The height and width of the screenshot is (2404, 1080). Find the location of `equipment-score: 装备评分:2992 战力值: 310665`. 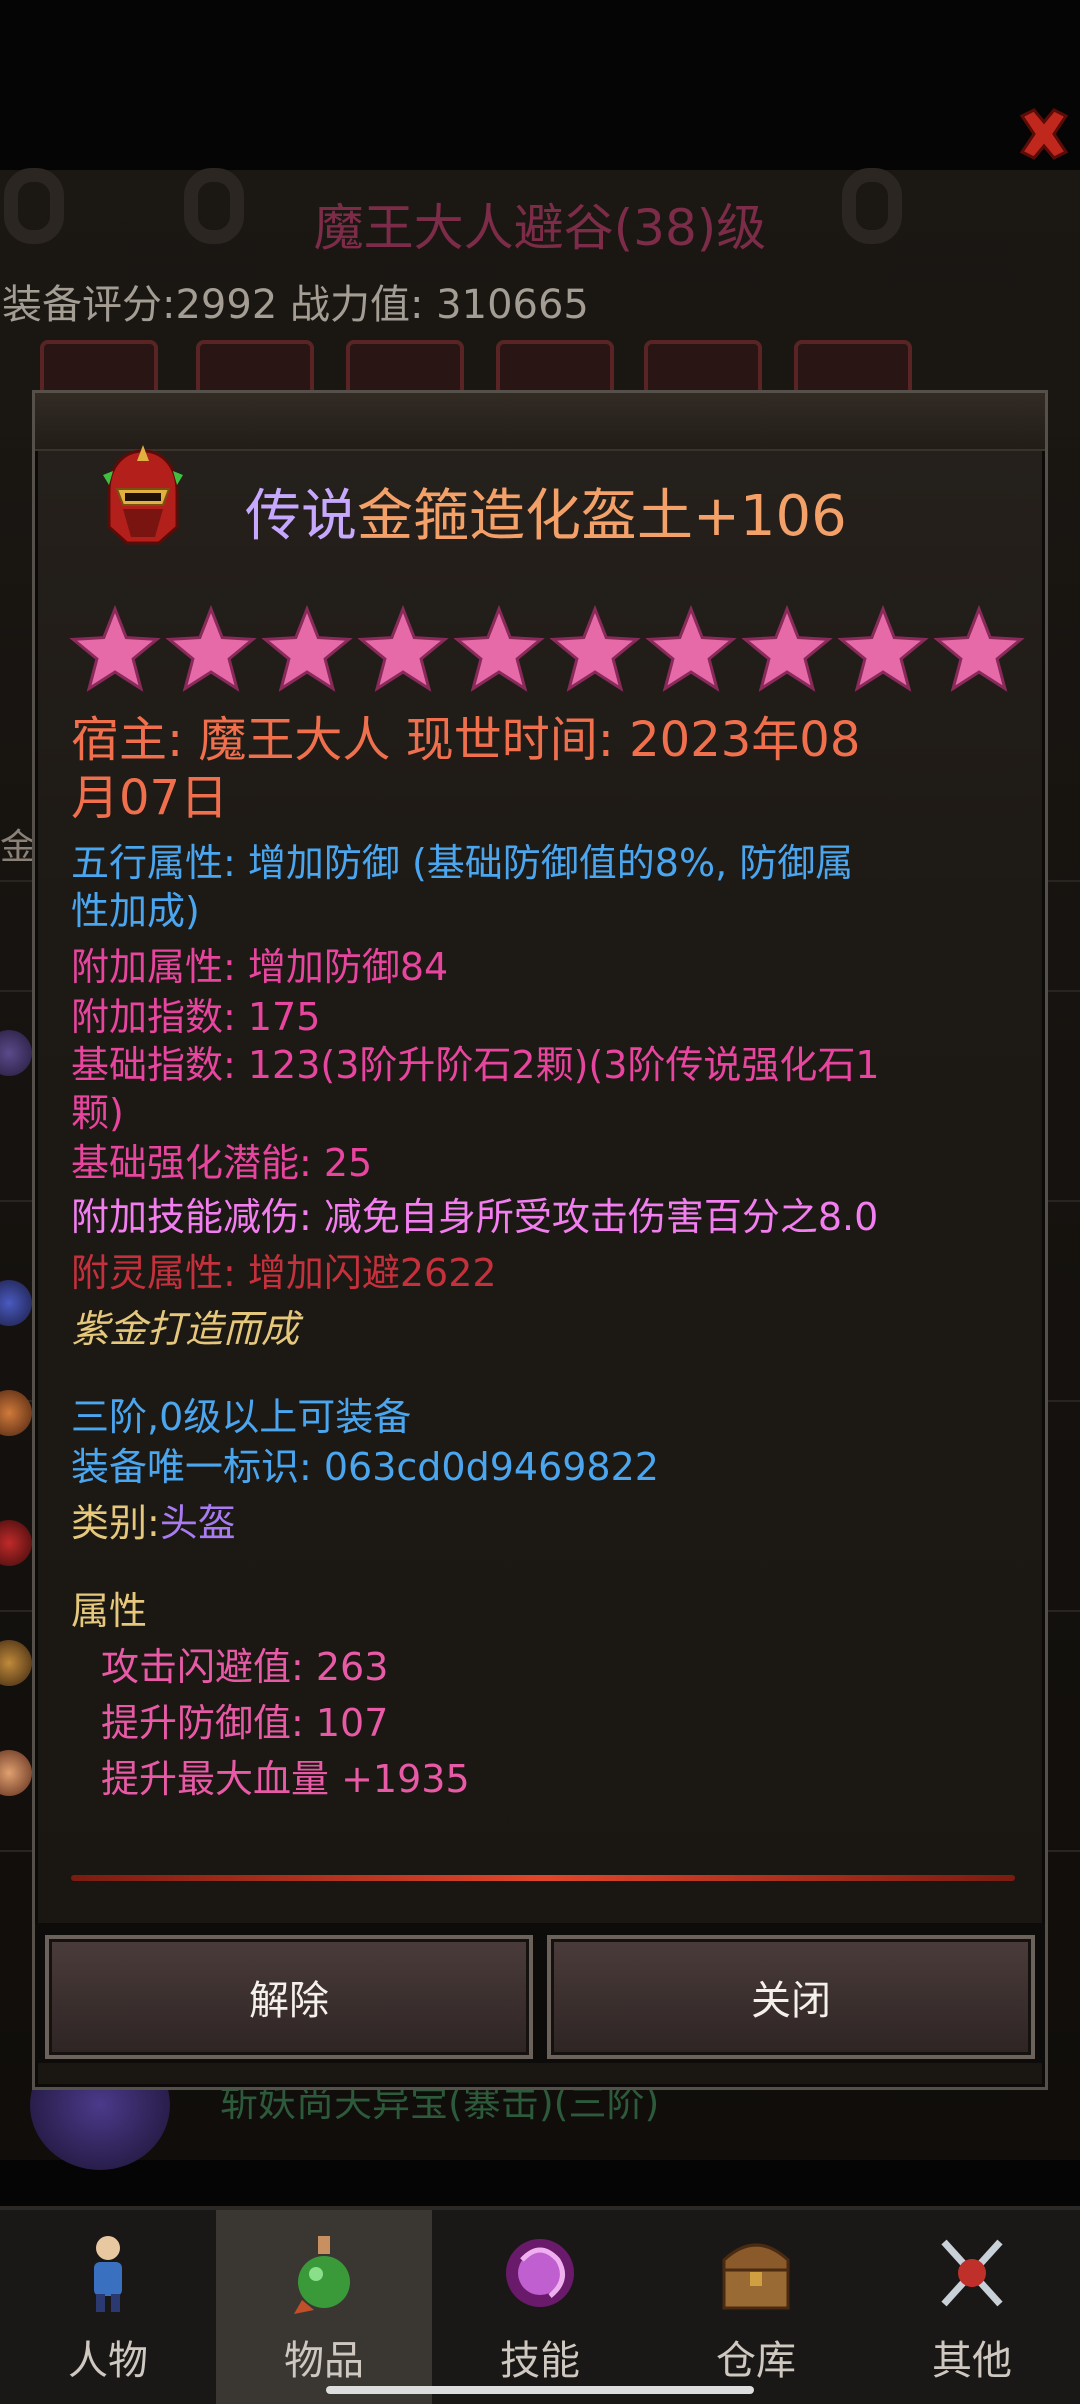

equipment-score: 装备评分:2992 战力值: 310665 is located at coordinates (295, 305).